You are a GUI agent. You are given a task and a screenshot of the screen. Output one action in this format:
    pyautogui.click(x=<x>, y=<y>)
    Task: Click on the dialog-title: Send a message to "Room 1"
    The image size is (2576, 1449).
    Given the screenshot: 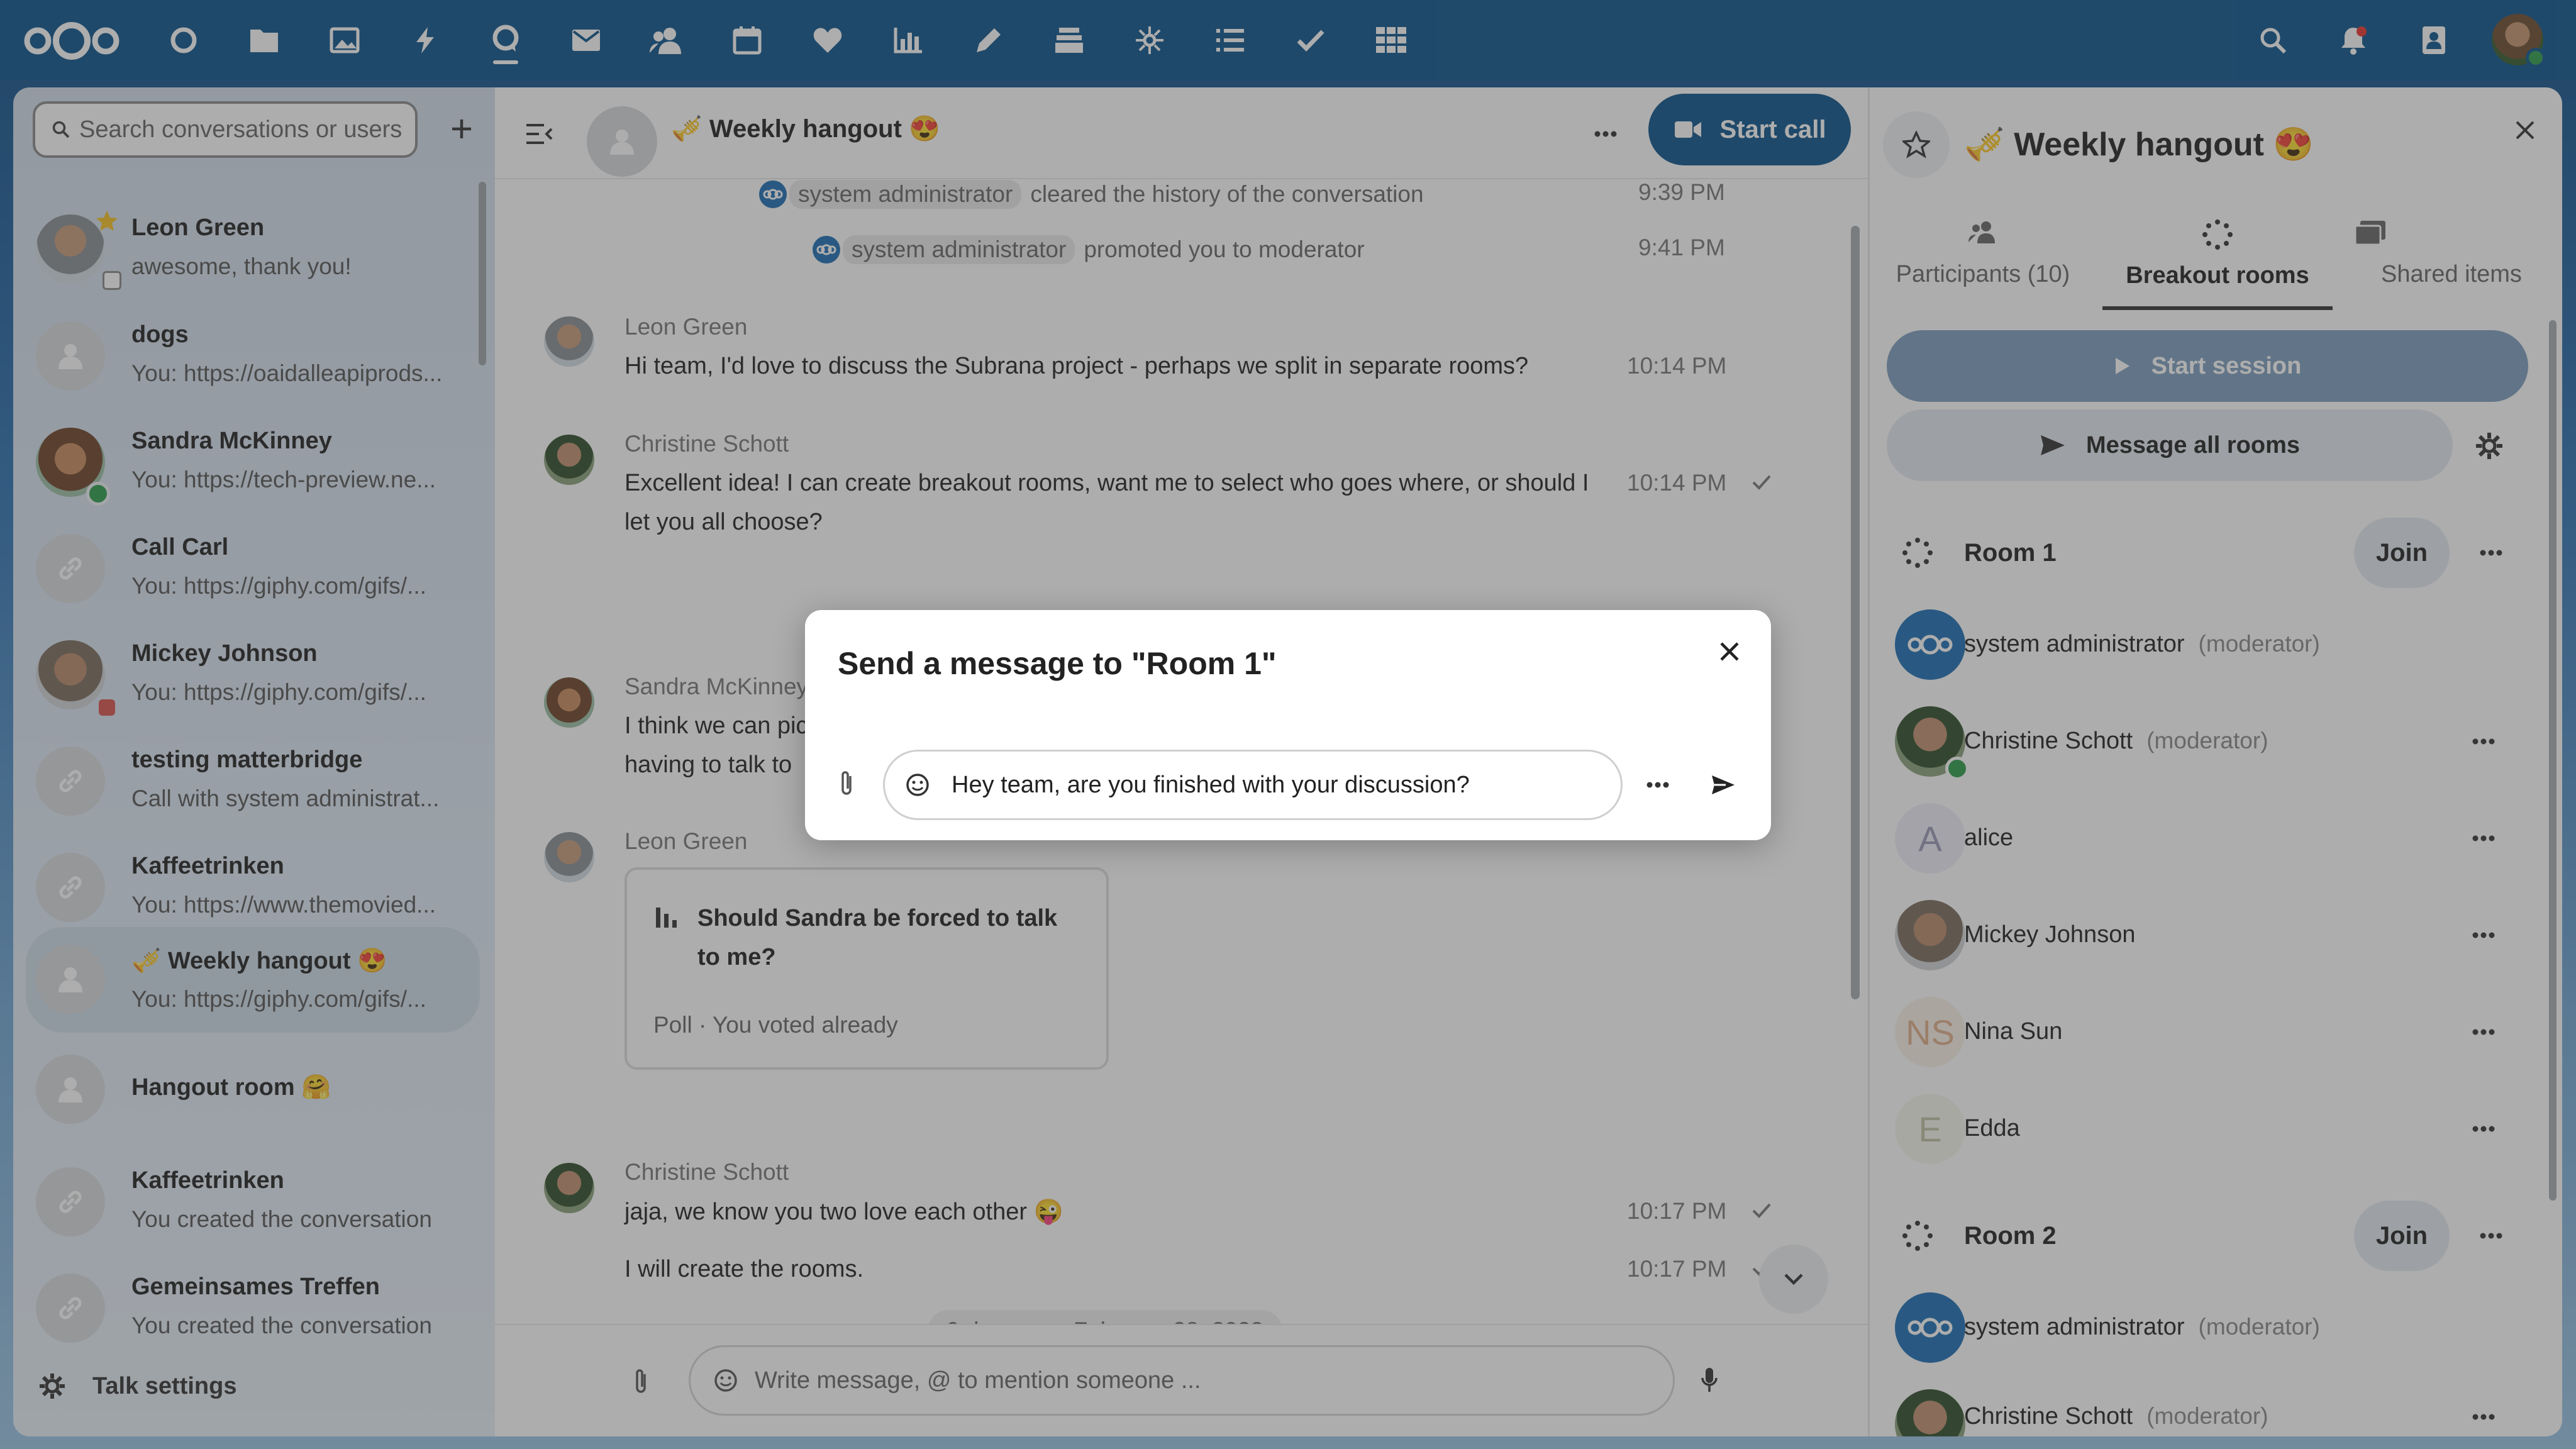 What is the action you would take?
    pyautogui.click(x=1057, y=663)
    